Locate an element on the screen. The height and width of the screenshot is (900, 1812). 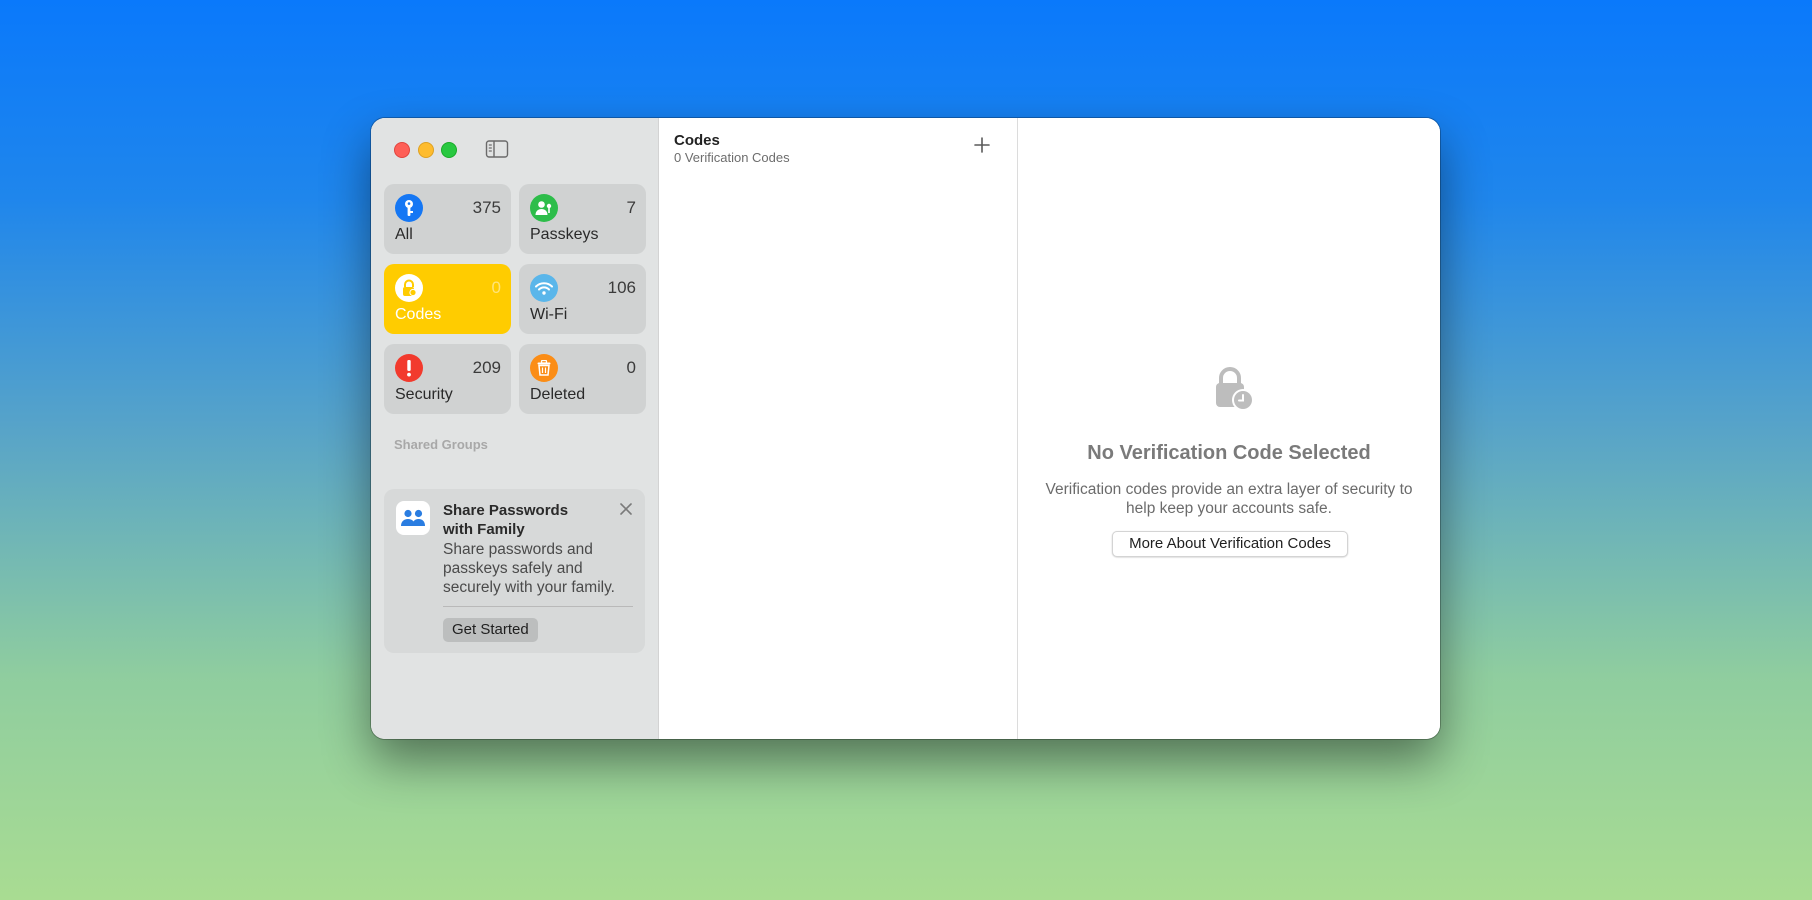
close-window-button is located at coordinates (402, 150).